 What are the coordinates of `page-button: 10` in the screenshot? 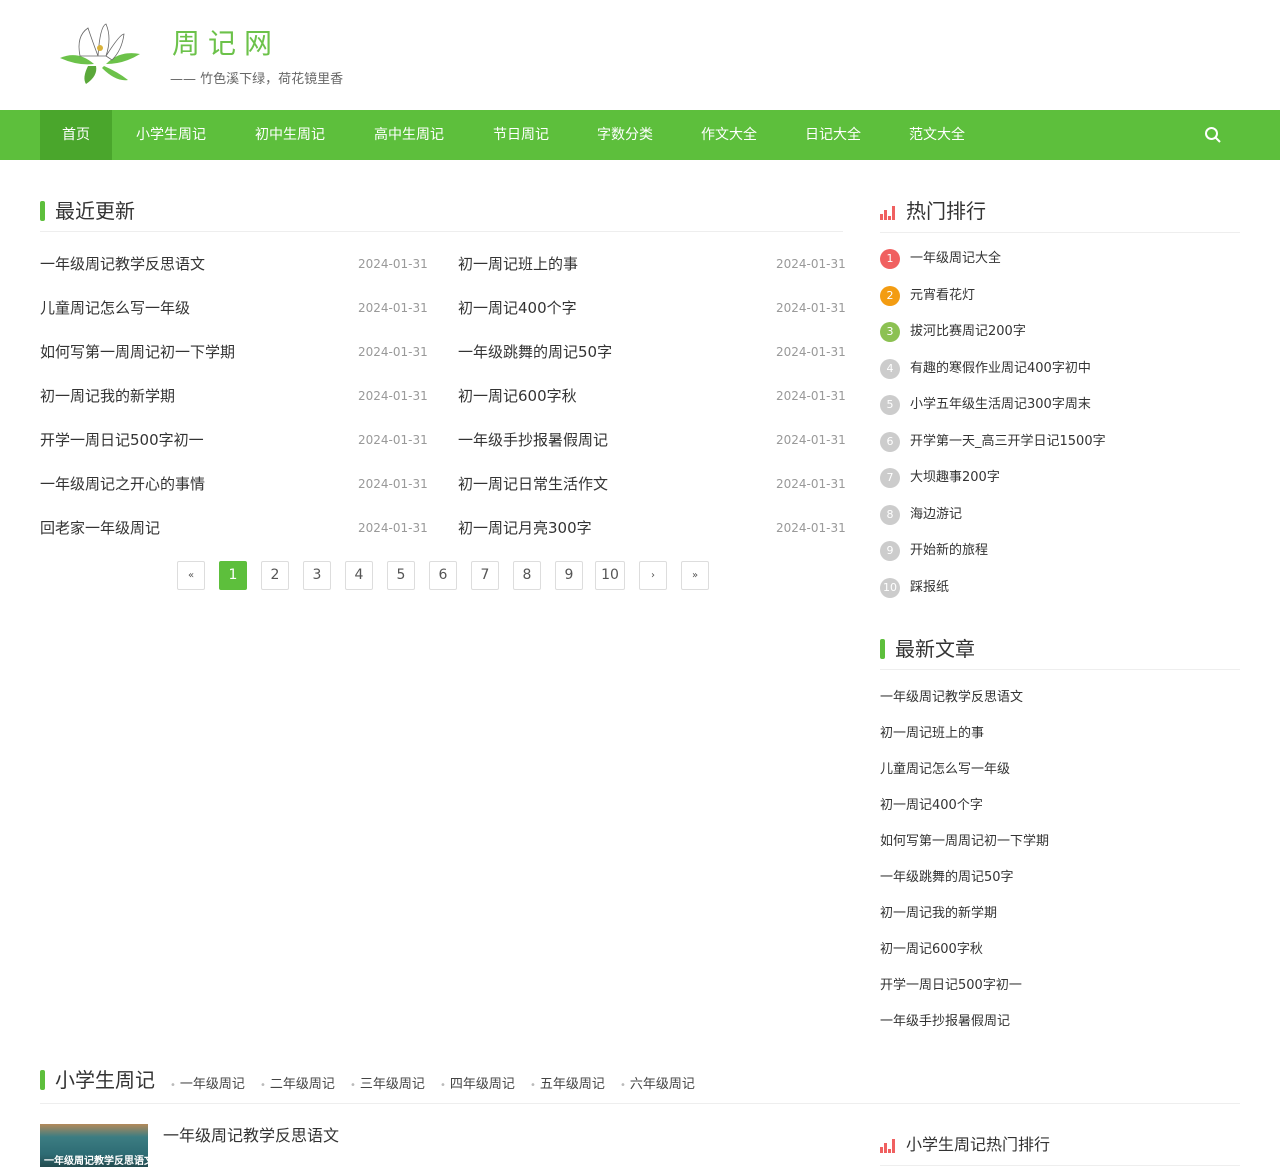 It's located at (610, 575).